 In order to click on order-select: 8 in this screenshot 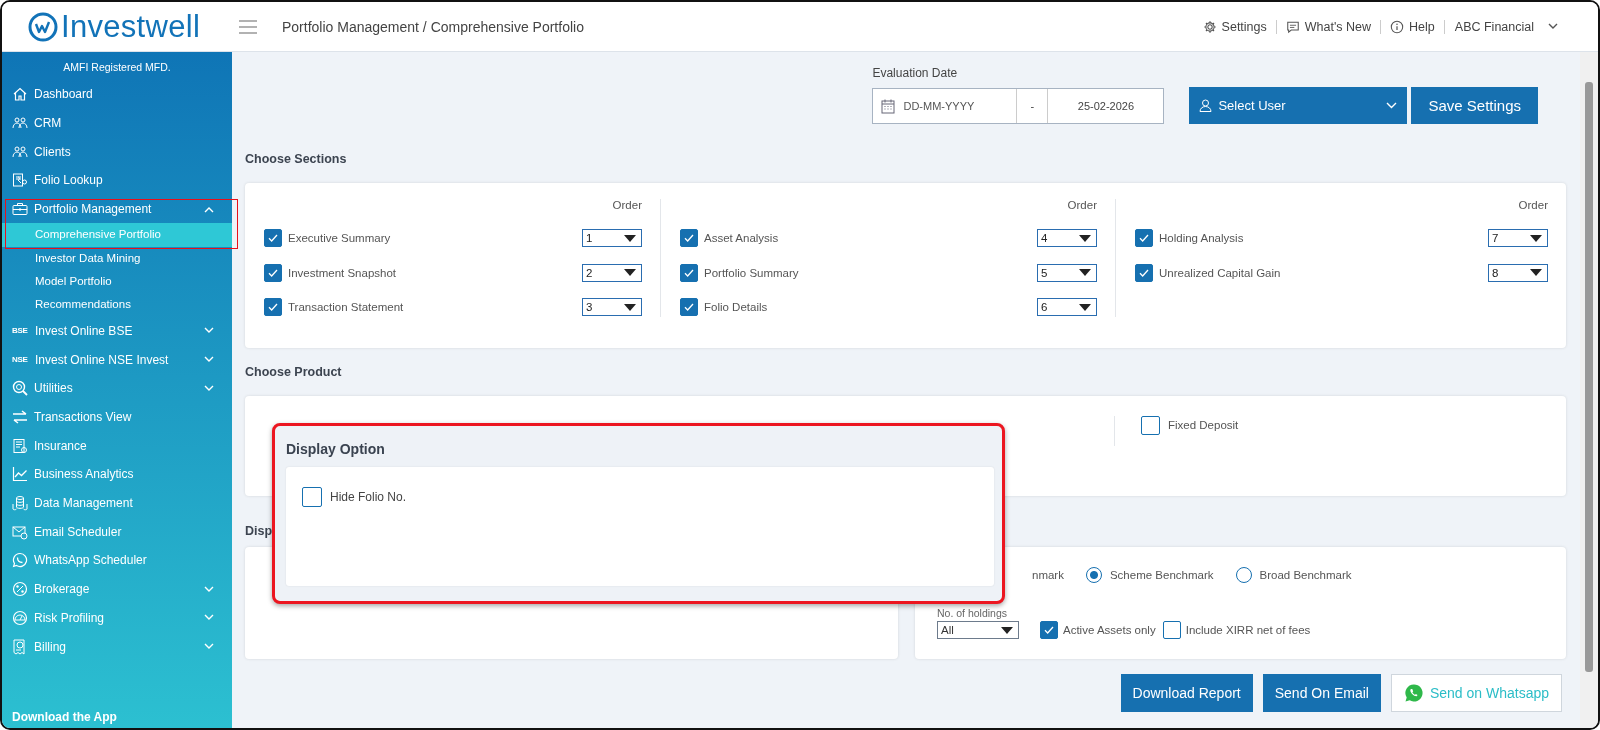, I will do `click(1518, 272)`.